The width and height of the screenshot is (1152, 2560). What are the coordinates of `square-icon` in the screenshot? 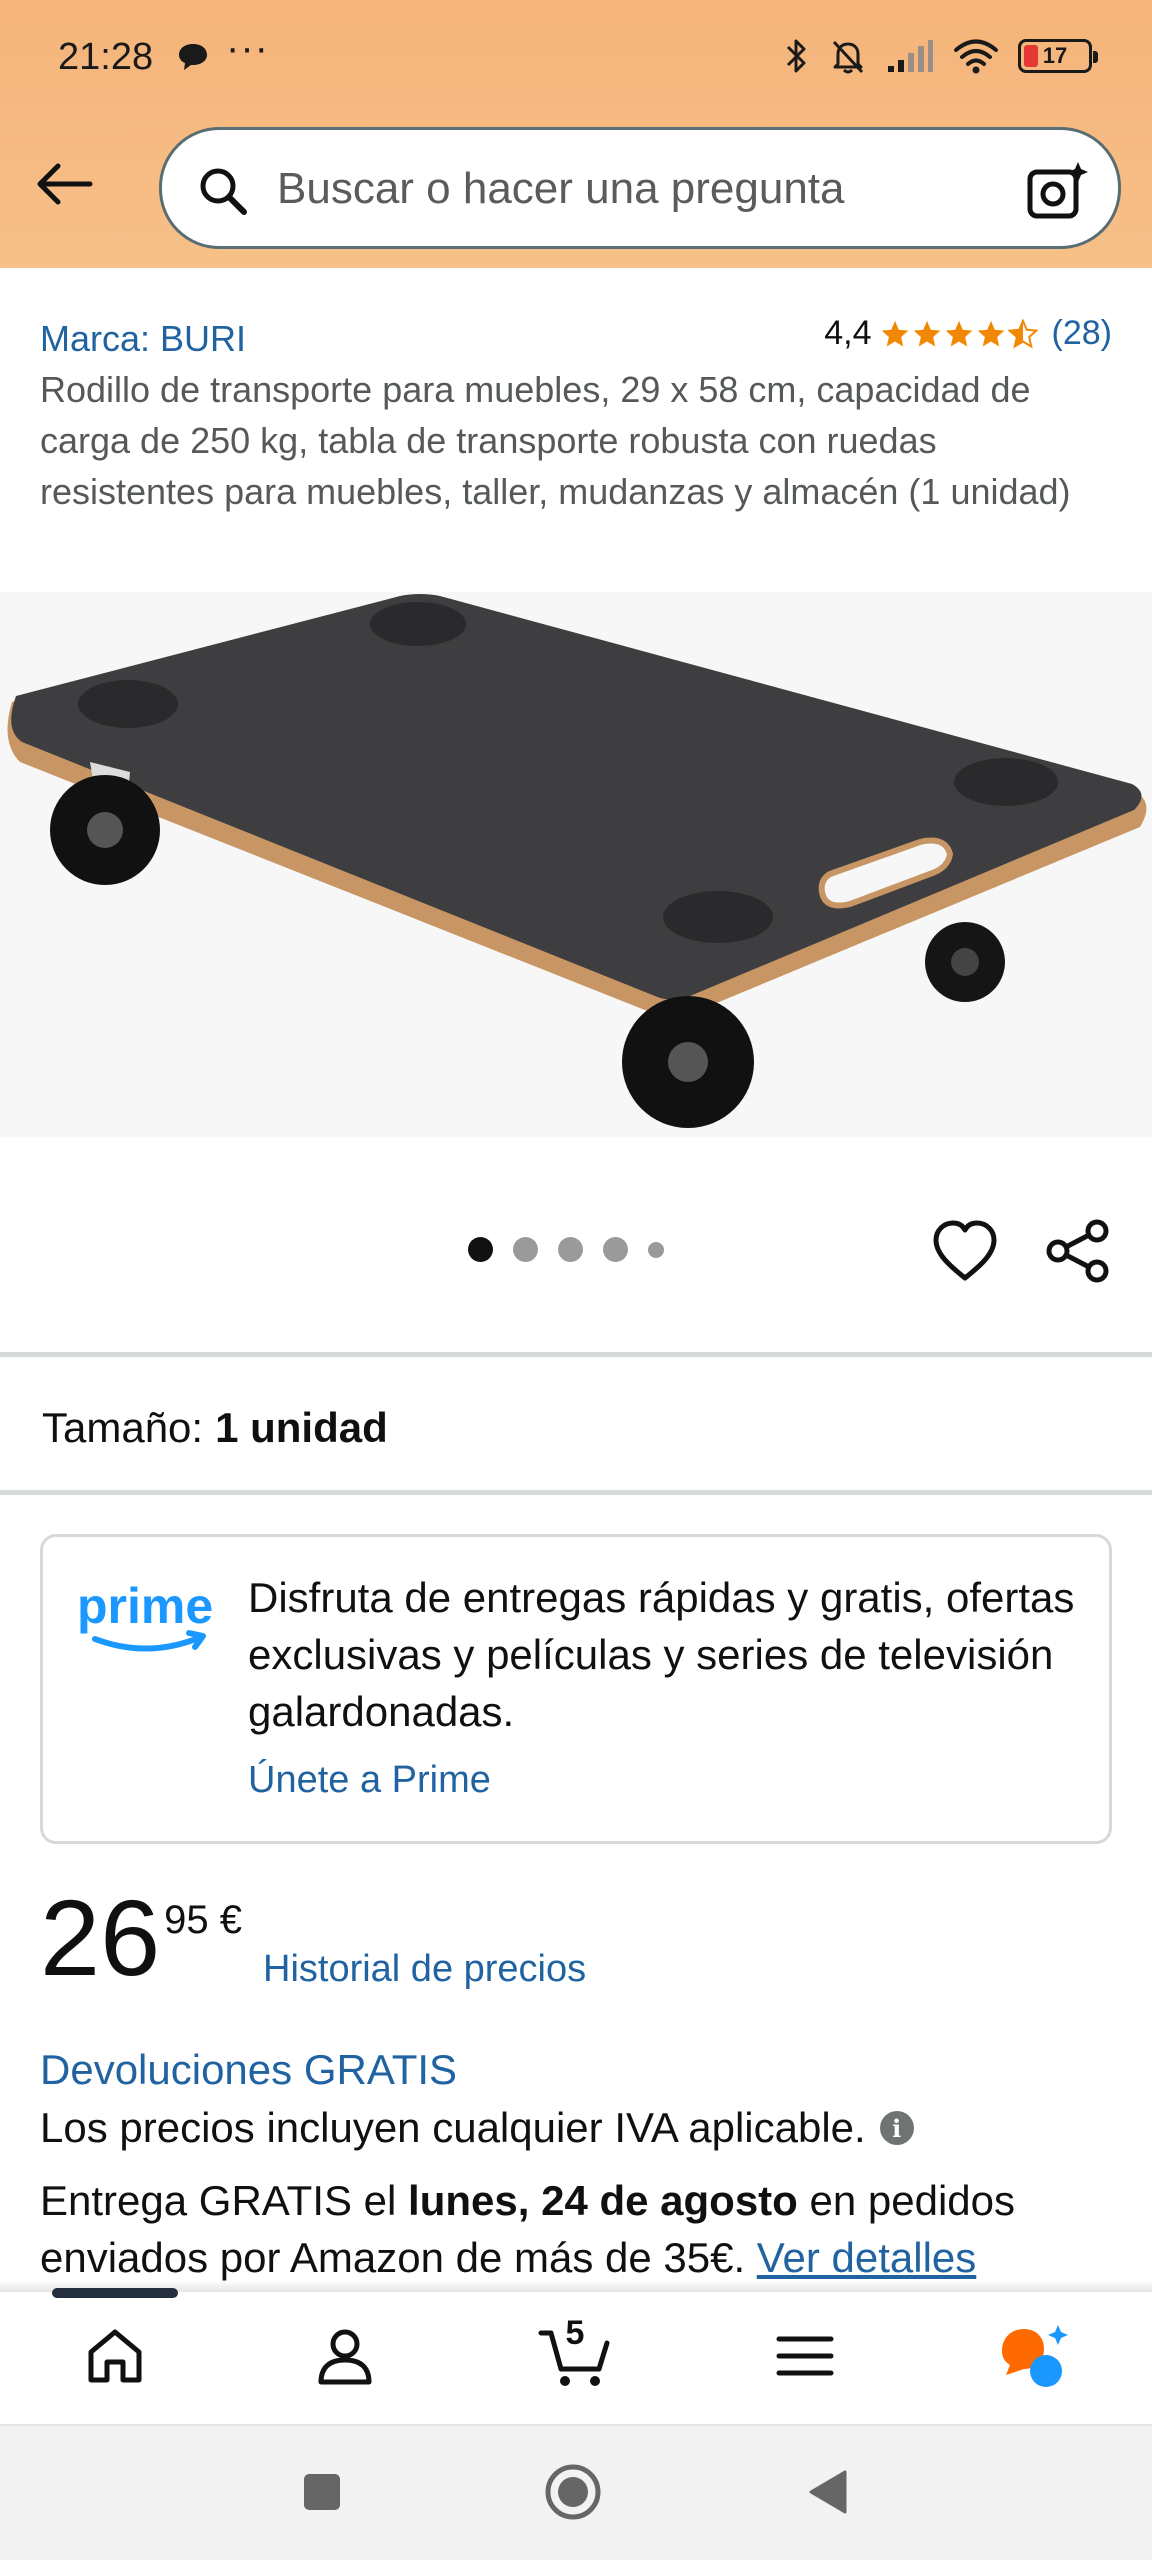 It's located at (322, 2492).